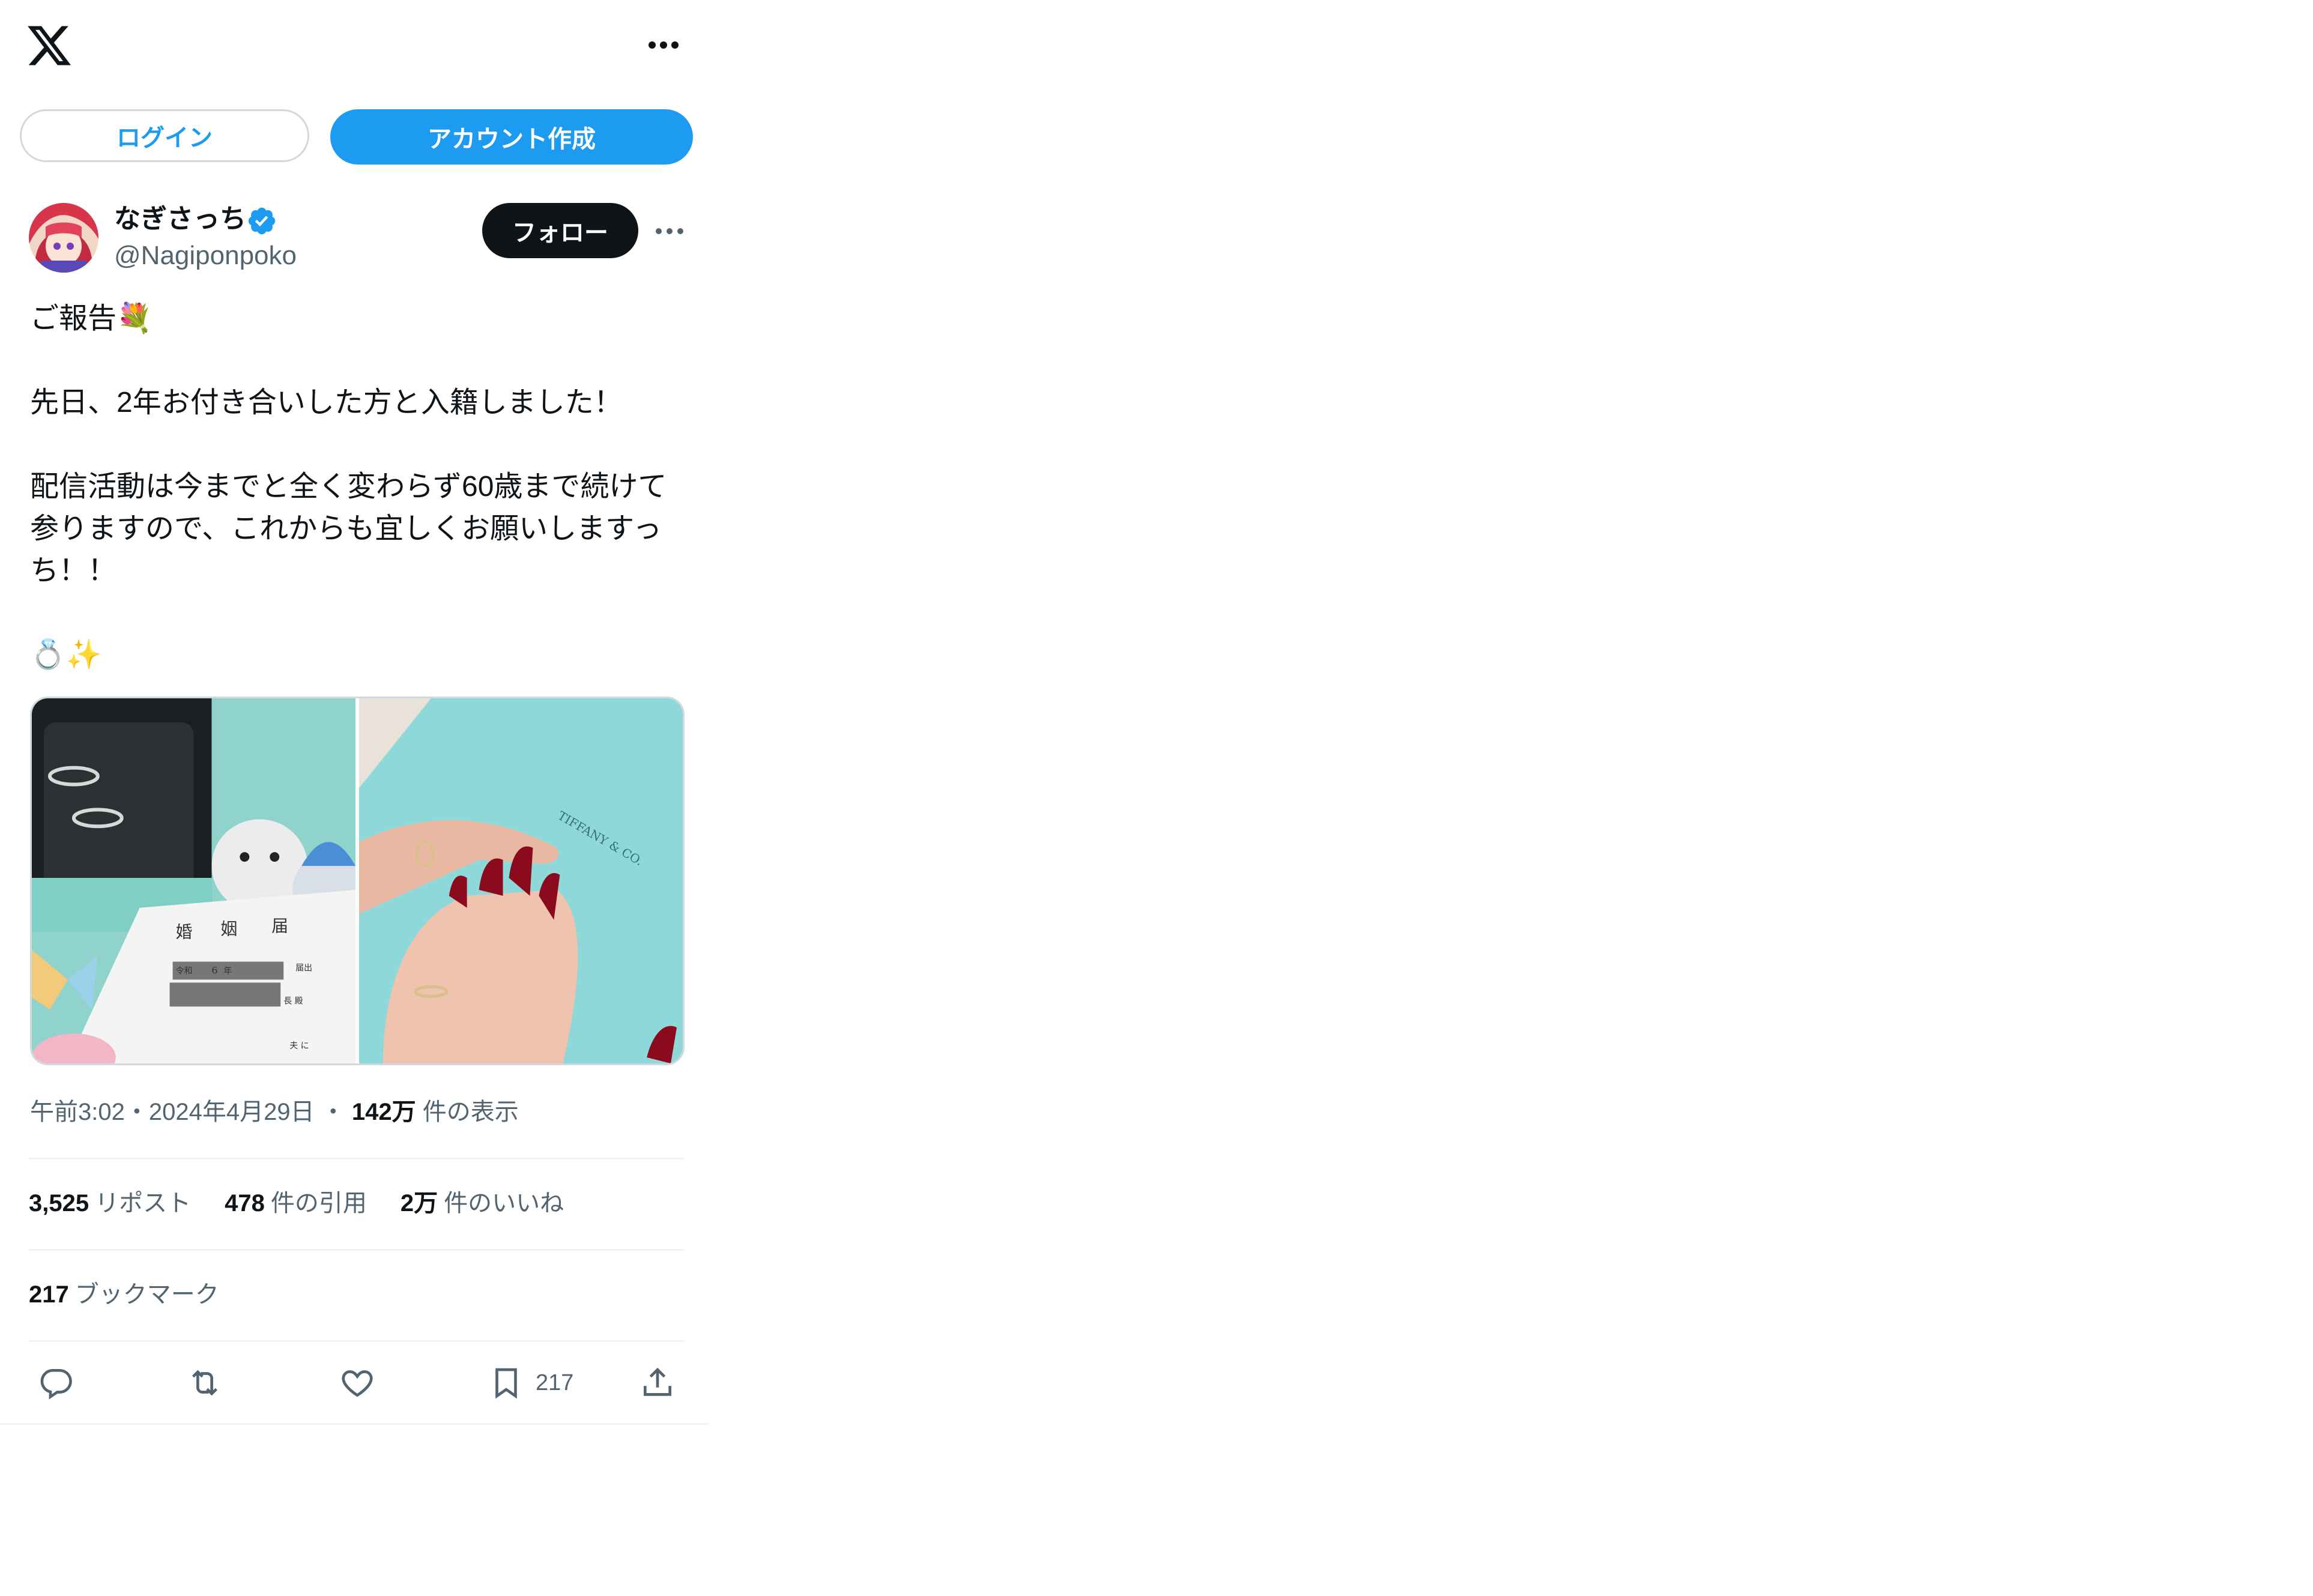 This screenshot has height=1596, width=2313. I want to click on tweet-line: ご報告💐, so click(91, 318).